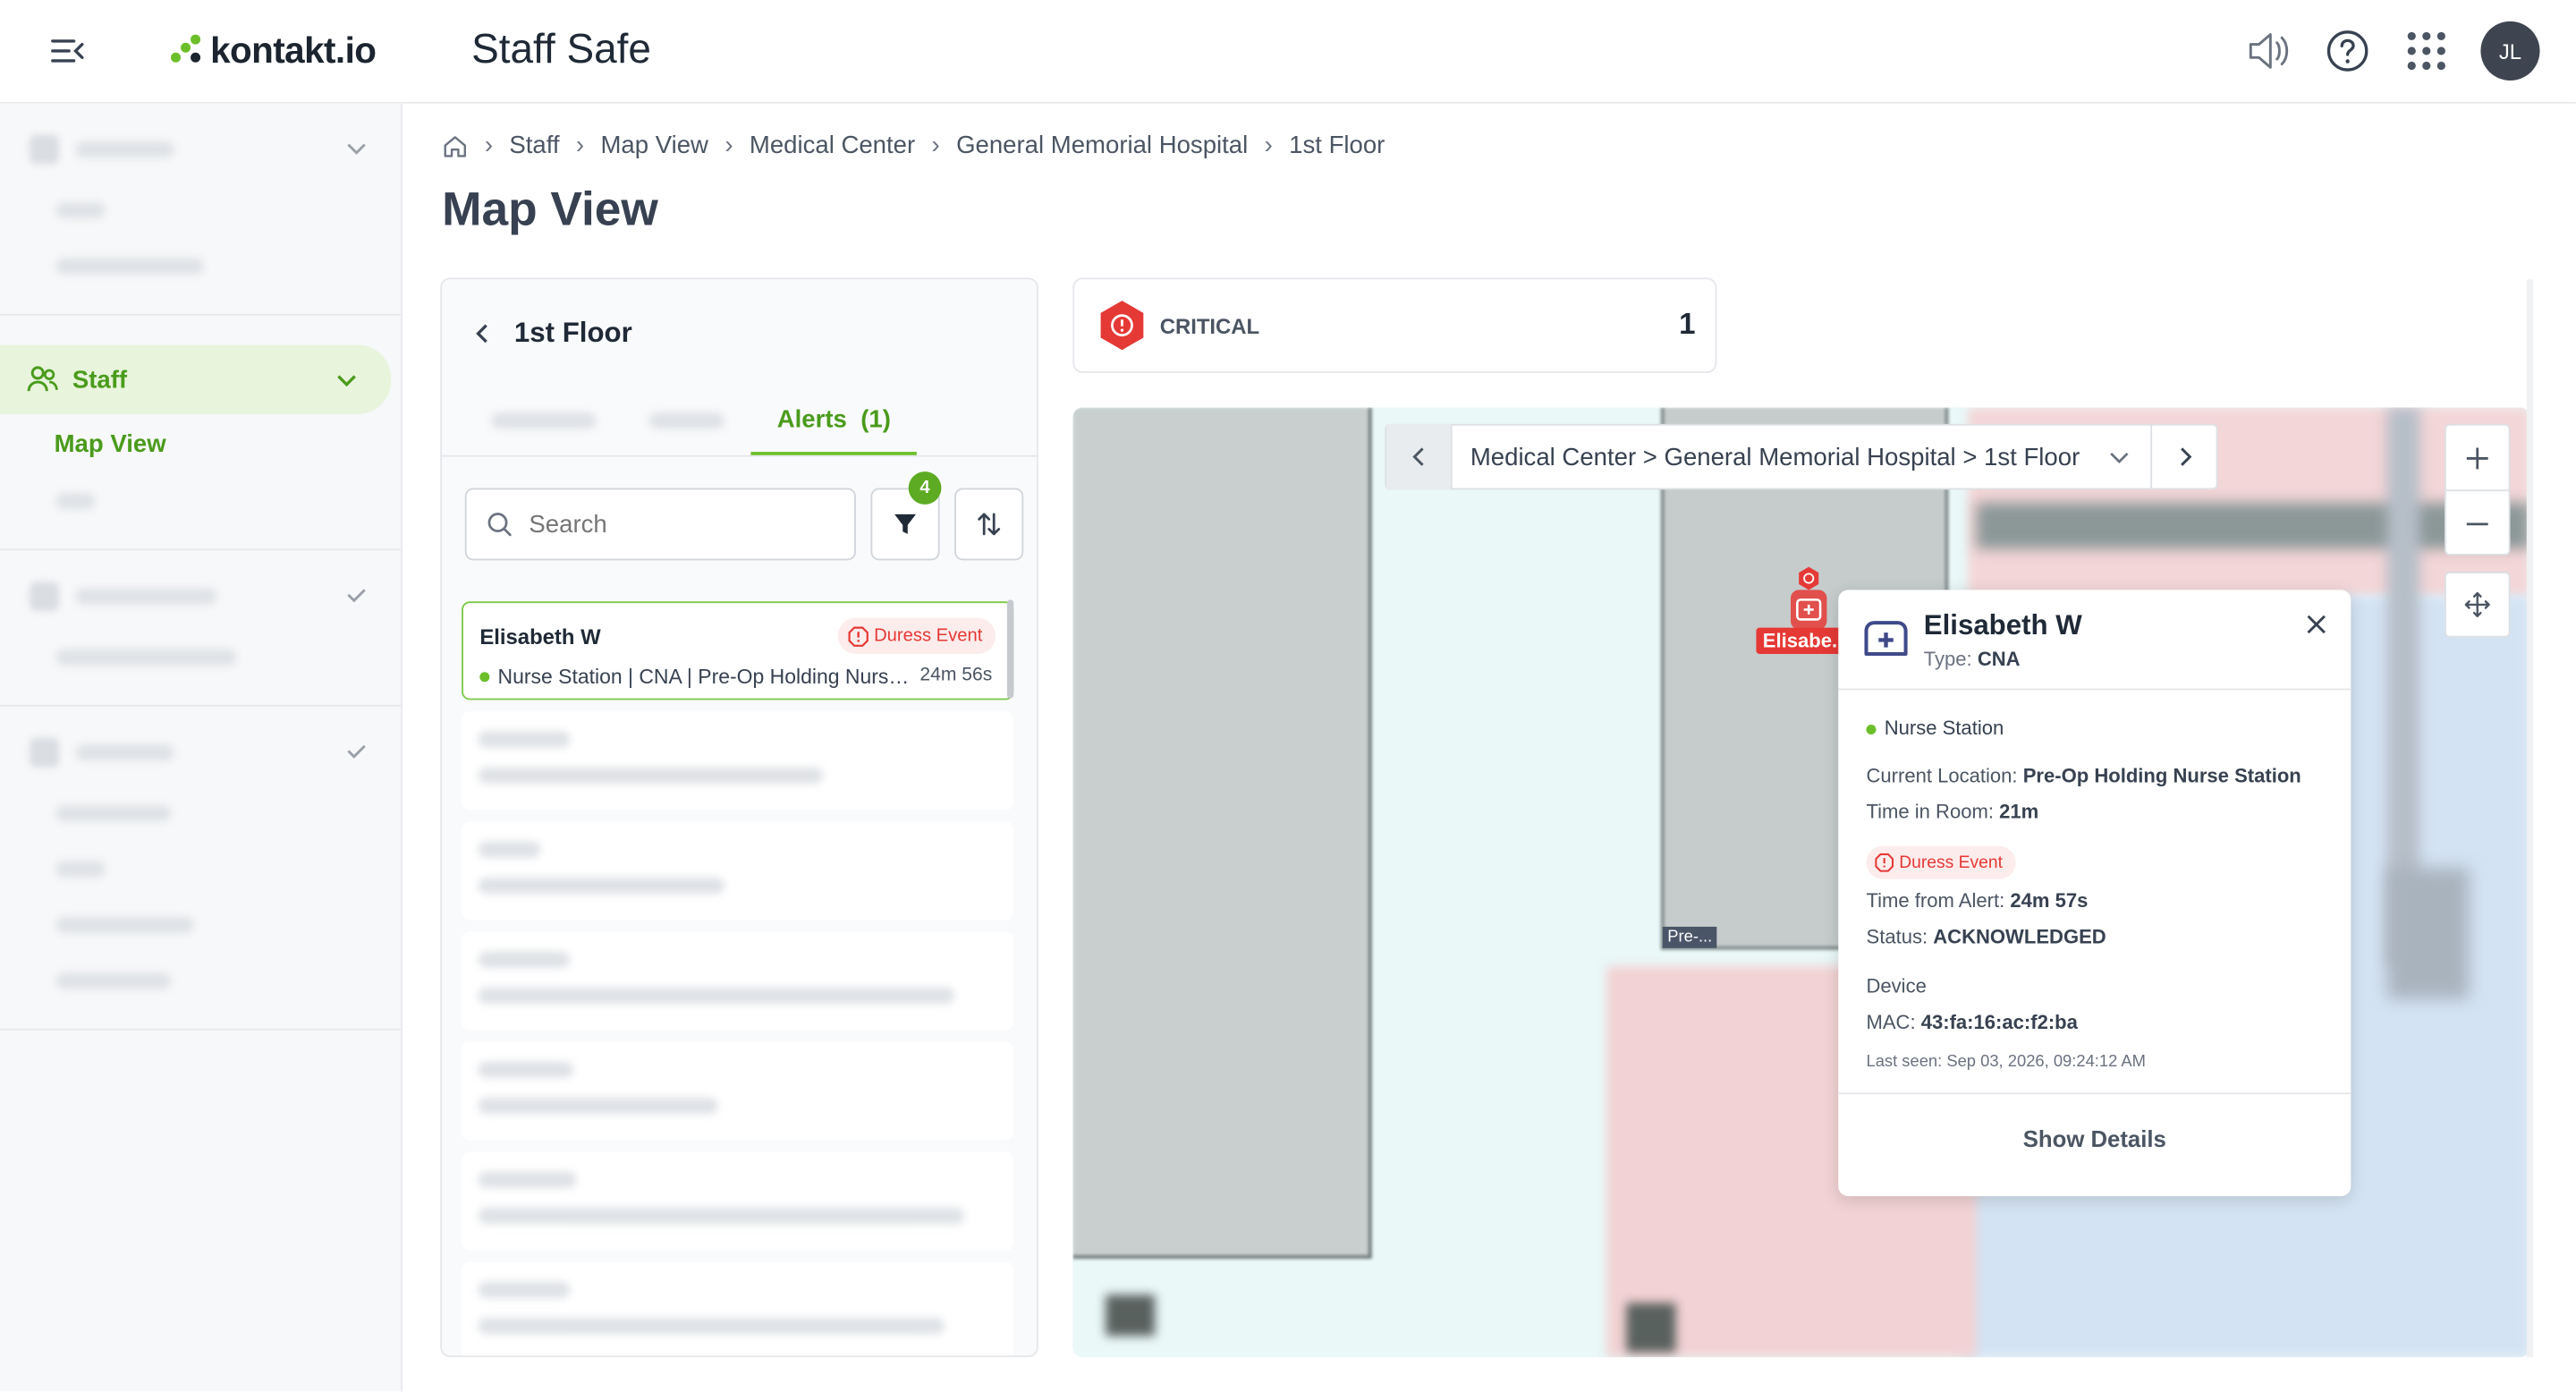  What do you see at coordinates (654, 145) in the screenshot?
I see `breadcrumb-item: Map View` at bounding box center [654, 145].